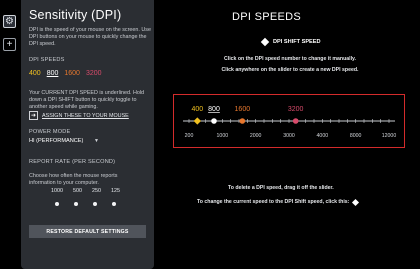  Describe the element at coordinates (94, 73) in the screenshot. I see `dpi-speed-3200: 3200` at that location.